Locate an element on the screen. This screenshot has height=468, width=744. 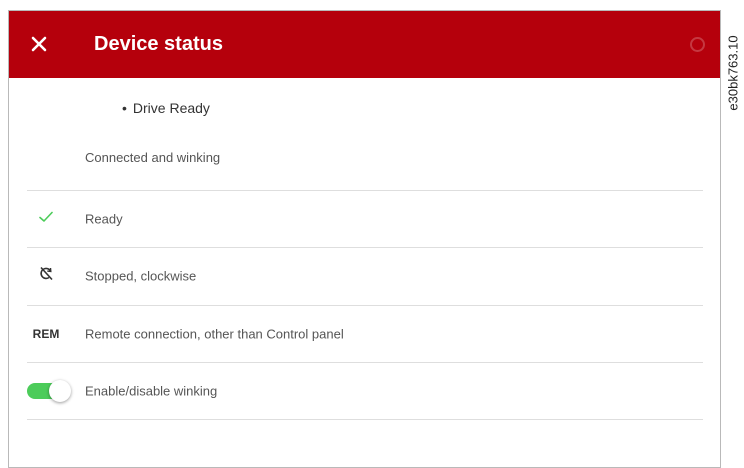
status-row-rotation: Stopped, clockwise is located at coordinates (364, 276).